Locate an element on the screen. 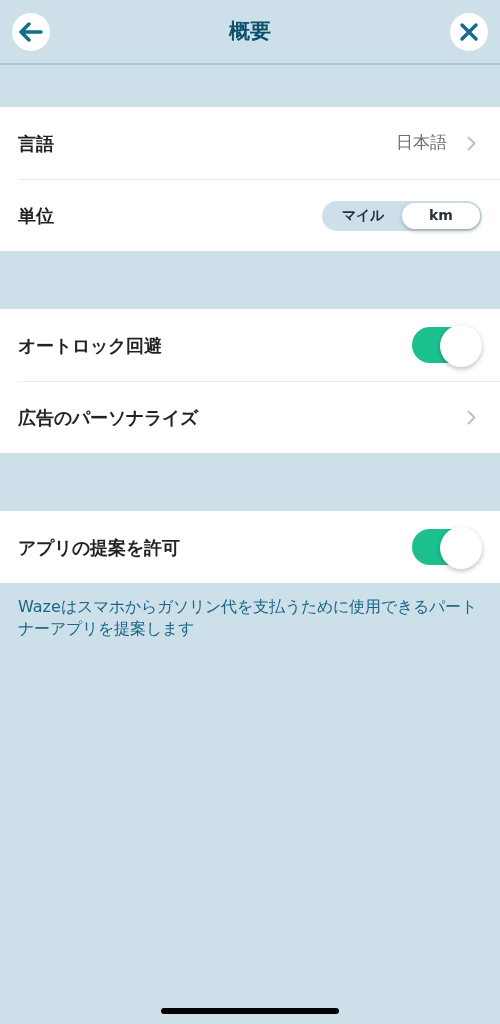 The height and width of the screenshot is (1024, 500). row-value: 日本語 is located at coordinates (421, 143).